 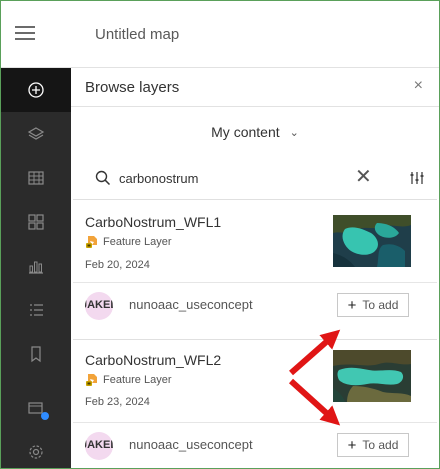 I want to click on panel-title: Browse layers, so click(x=132, y=87).